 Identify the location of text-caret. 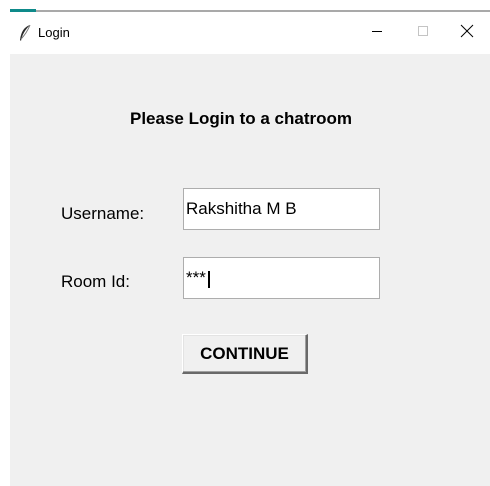
(209, 279).